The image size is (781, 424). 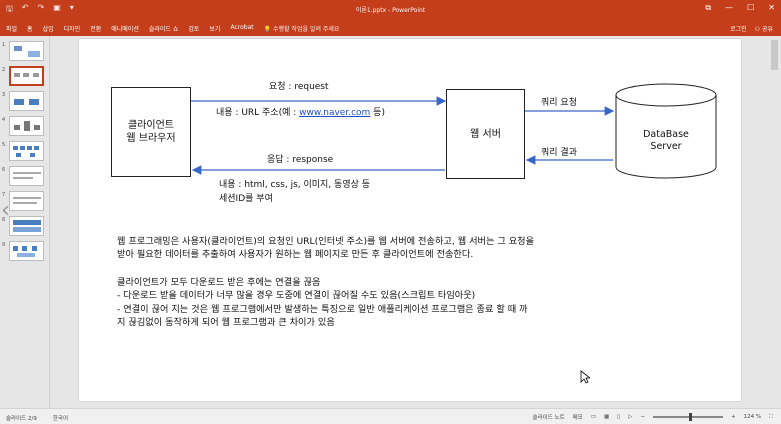 I want to click on thumbnail-number: 2, so click(x=4, y=70).